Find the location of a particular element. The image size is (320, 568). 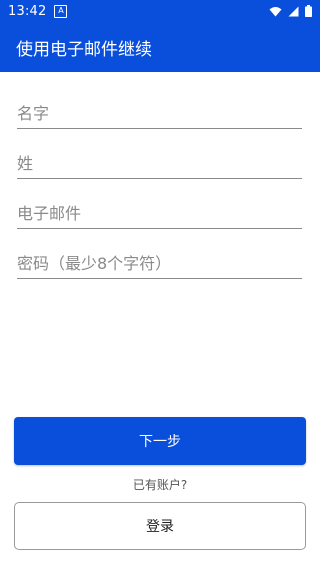

status-bar: 13:42 A is located at coordinates (160, 11).